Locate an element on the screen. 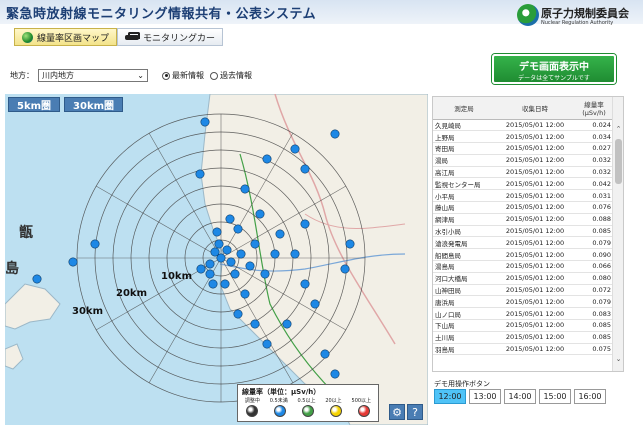 The image size is (643, 447). table-row: 寄田局 2015/05/01 12:00 0.027 is located at coordinates (523, 148).